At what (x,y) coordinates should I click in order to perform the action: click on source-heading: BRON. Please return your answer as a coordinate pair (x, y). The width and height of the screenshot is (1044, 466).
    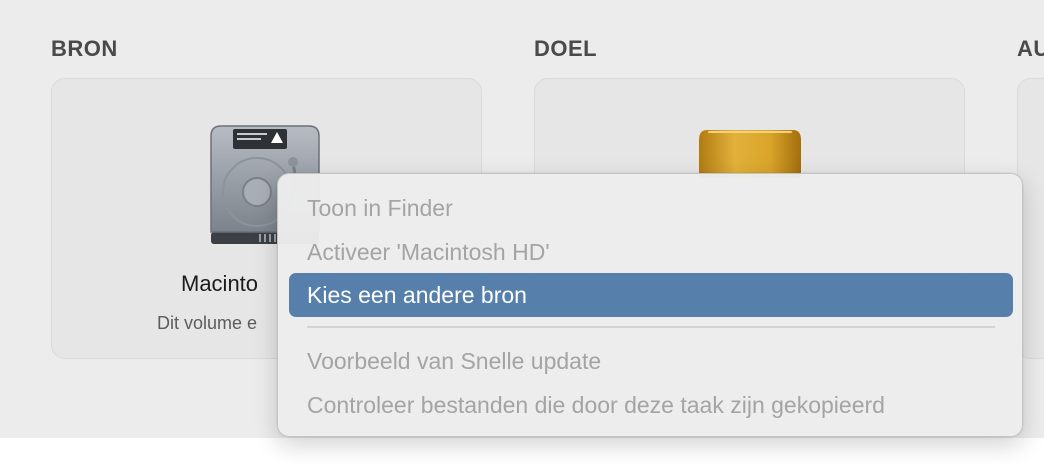
    Looking at the image, I should click on (84, 48).